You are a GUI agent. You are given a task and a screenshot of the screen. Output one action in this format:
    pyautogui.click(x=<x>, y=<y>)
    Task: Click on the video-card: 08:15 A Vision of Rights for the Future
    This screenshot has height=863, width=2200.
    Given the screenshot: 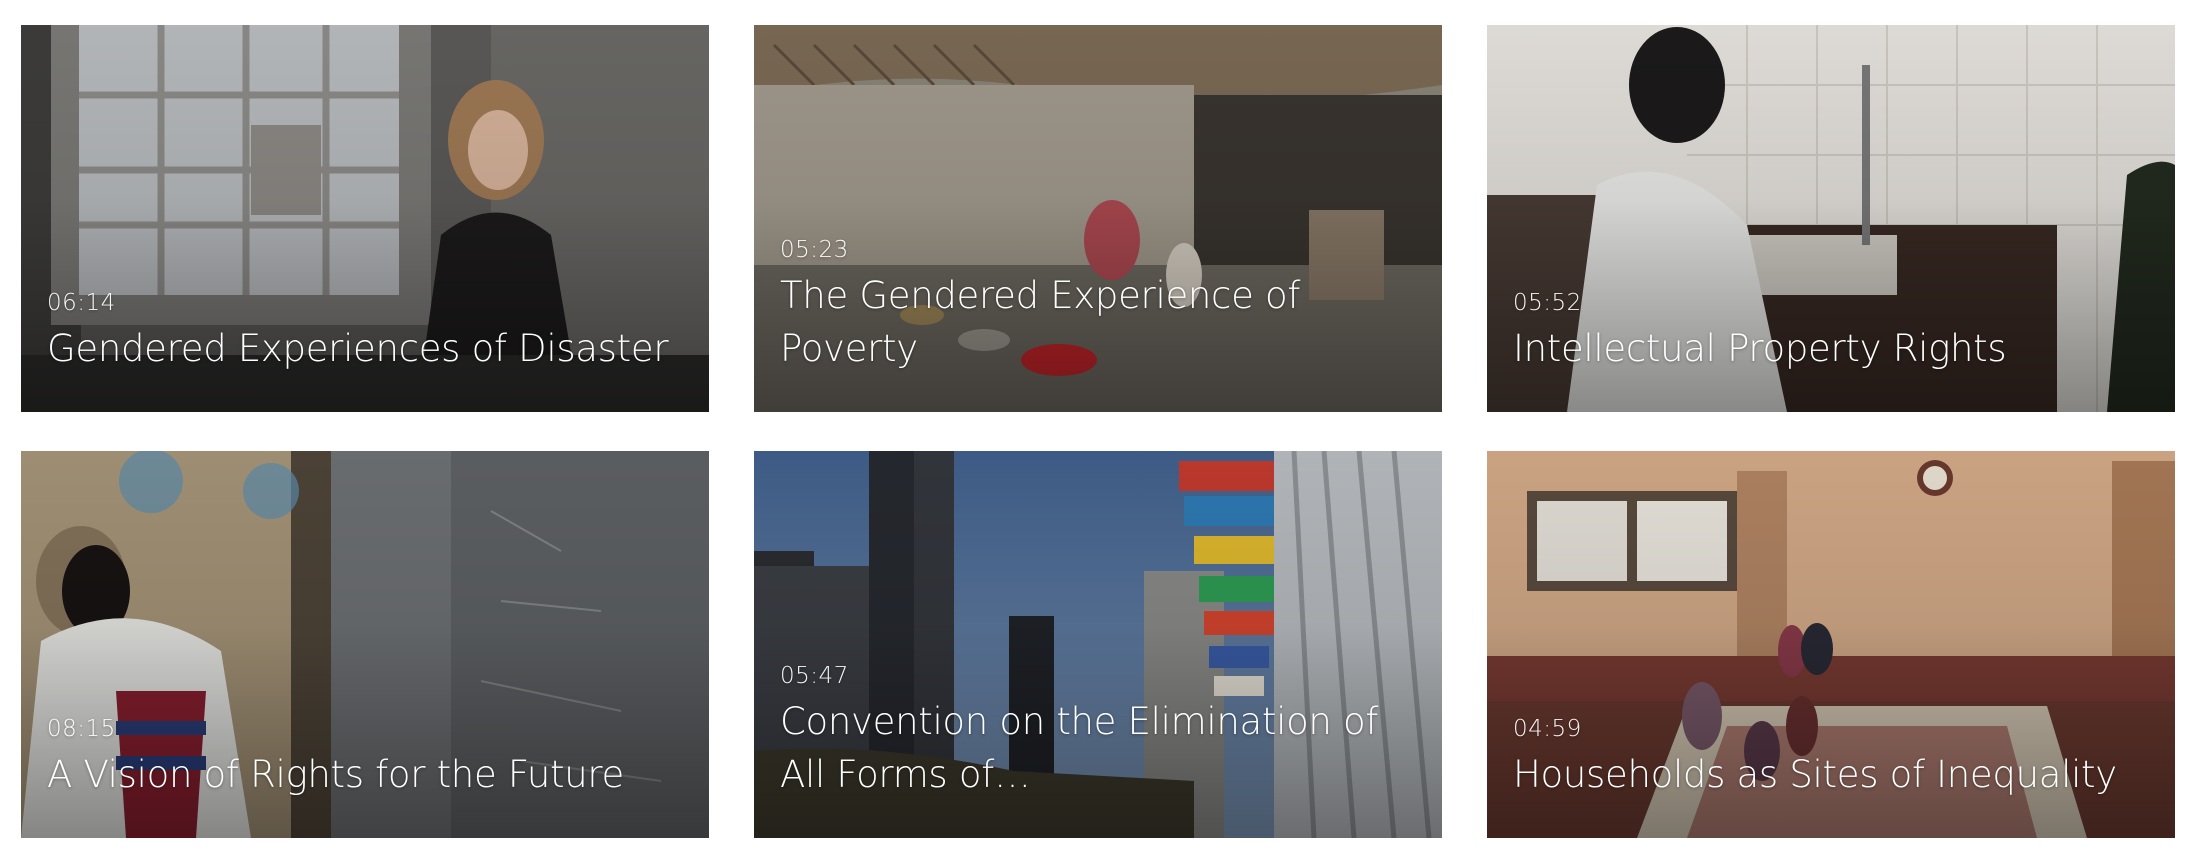 What is the action you would take?
    pyautogui.click(x=365, y=644)
    